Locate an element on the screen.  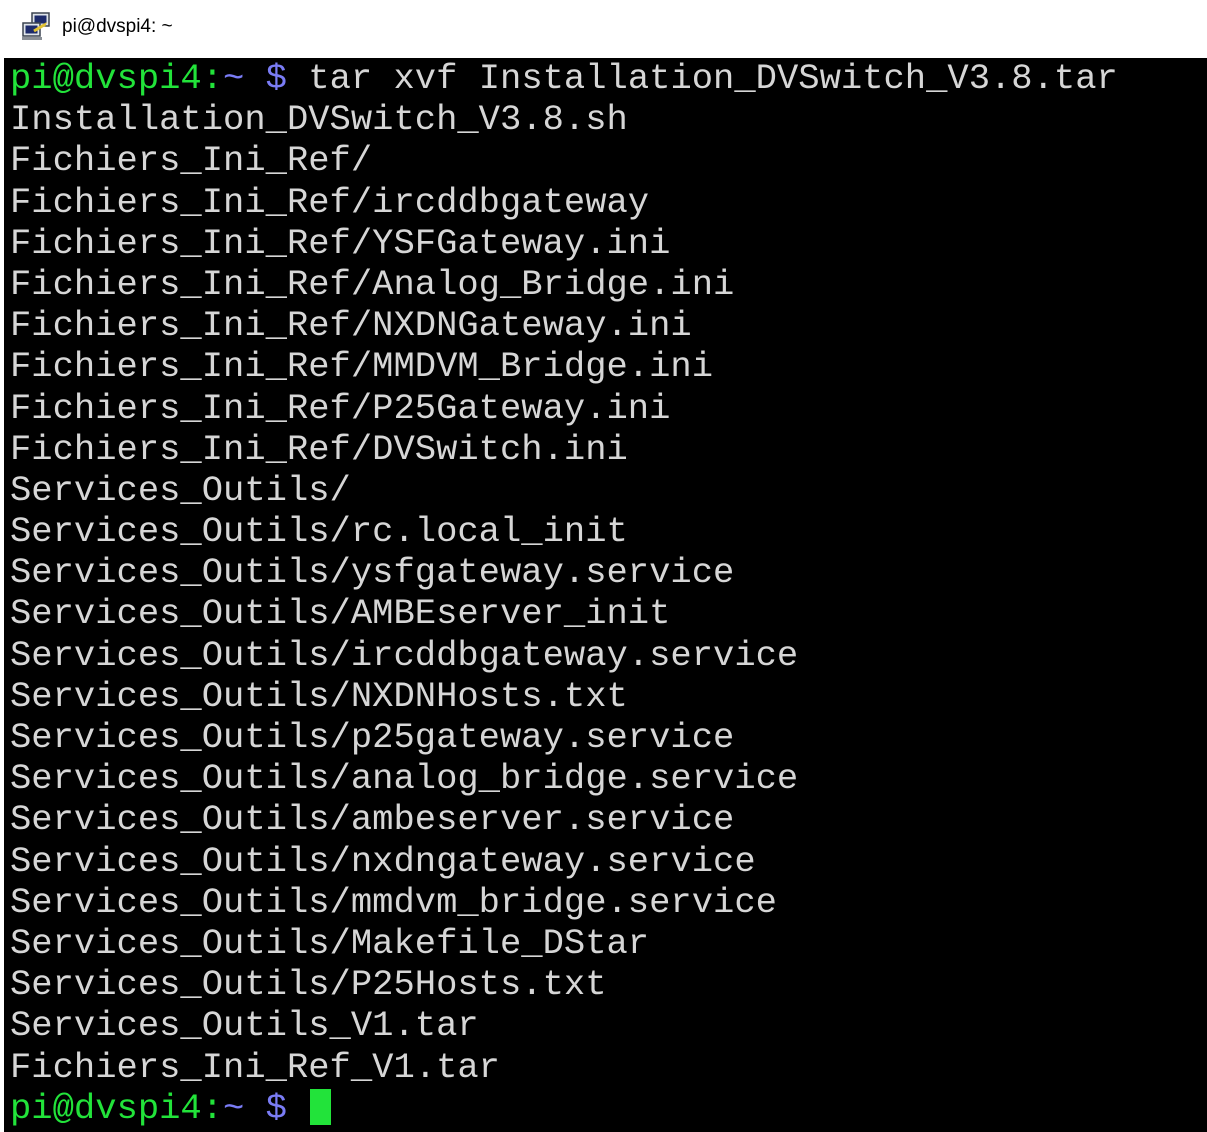
output-line: Fichiers_Ini_Ref/YSFGateway.ini is located at coordinates (340, 243).